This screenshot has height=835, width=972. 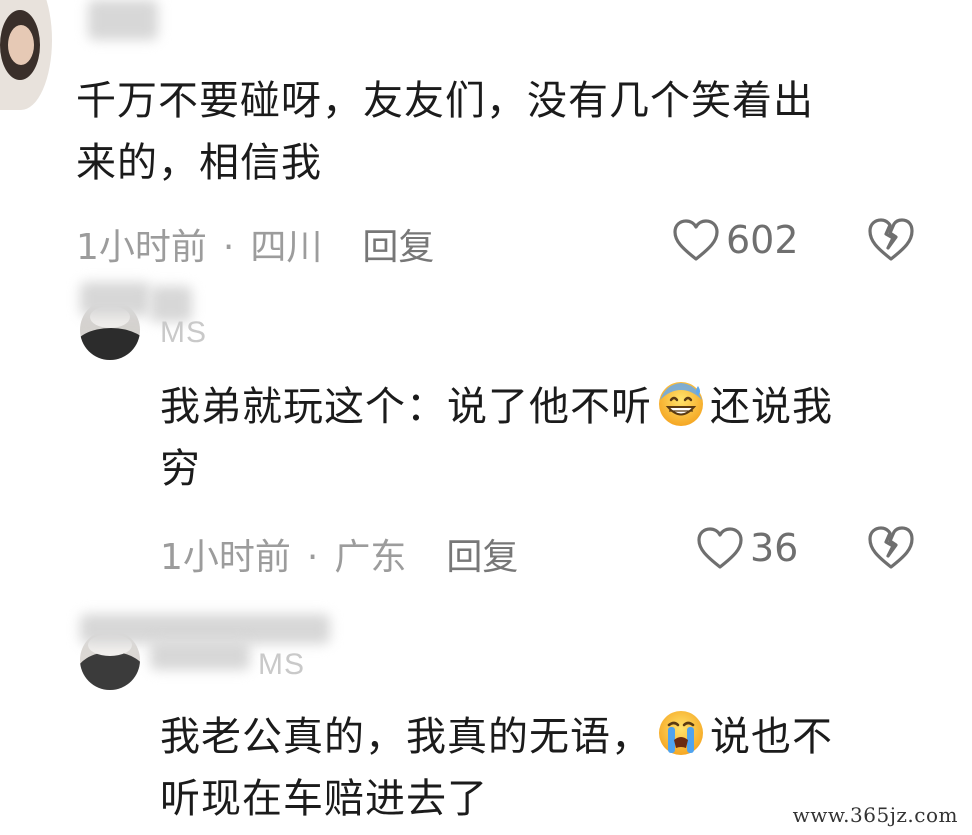 I want to click on comment-meta: 1小时前 · 四川 回复, so click(x=255, y=244).